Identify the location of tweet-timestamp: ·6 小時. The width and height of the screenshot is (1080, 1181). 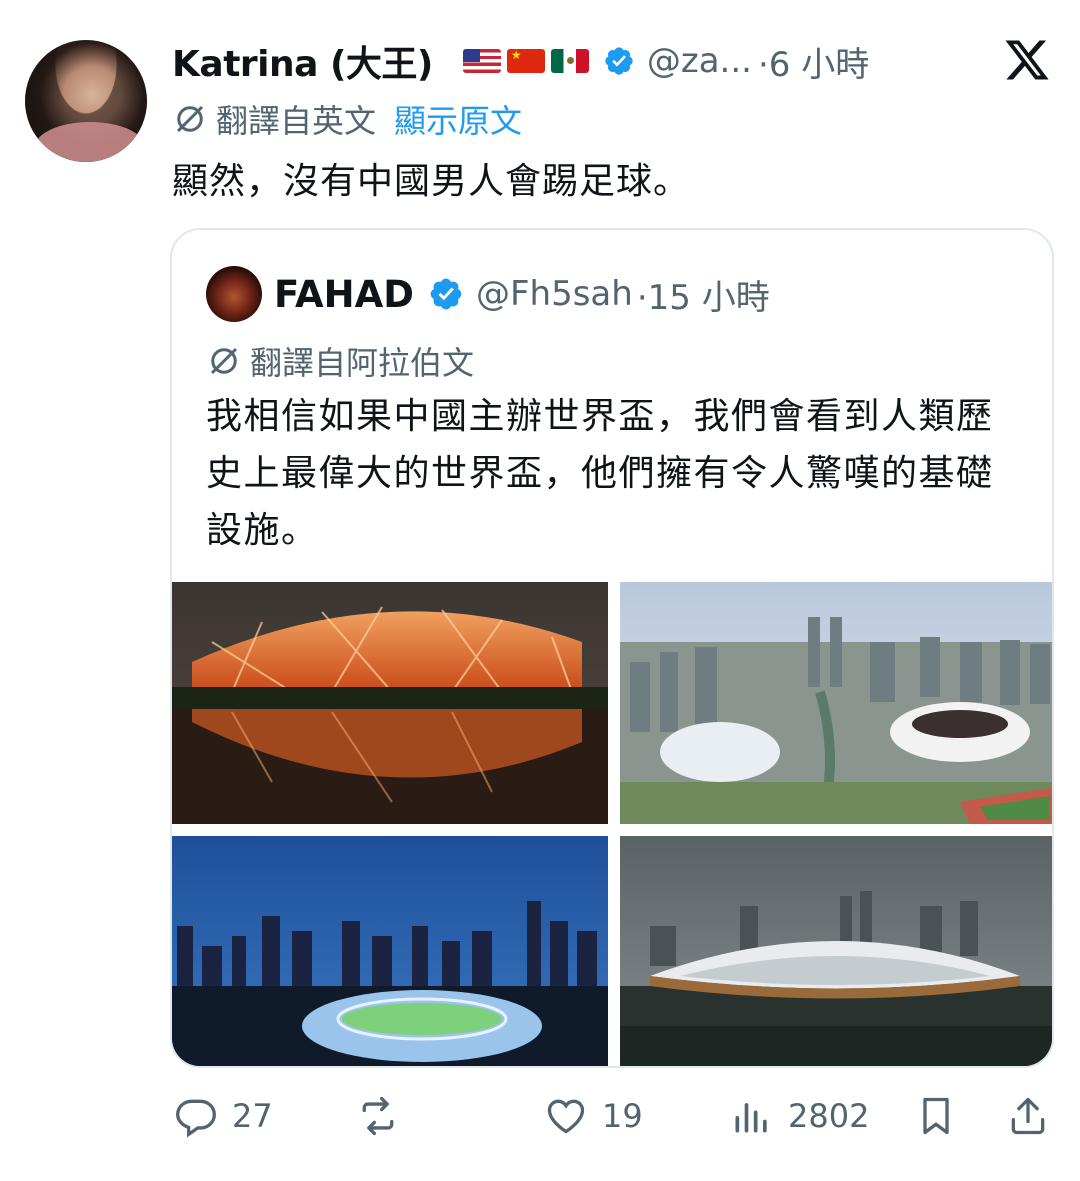
(813, 61).